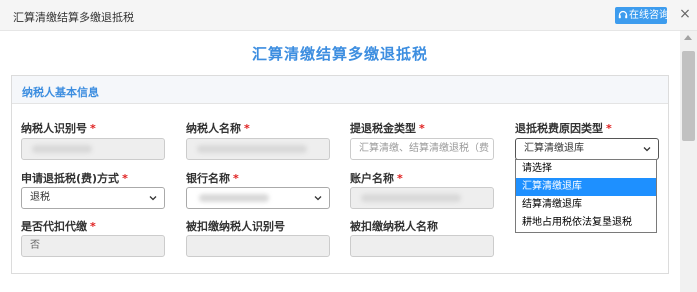 This screenshot has width=697, height=292. Describe the element at coordinates (340, 90) in the screenshot. I see `panel-header: 纳税人基本信息` at that location.